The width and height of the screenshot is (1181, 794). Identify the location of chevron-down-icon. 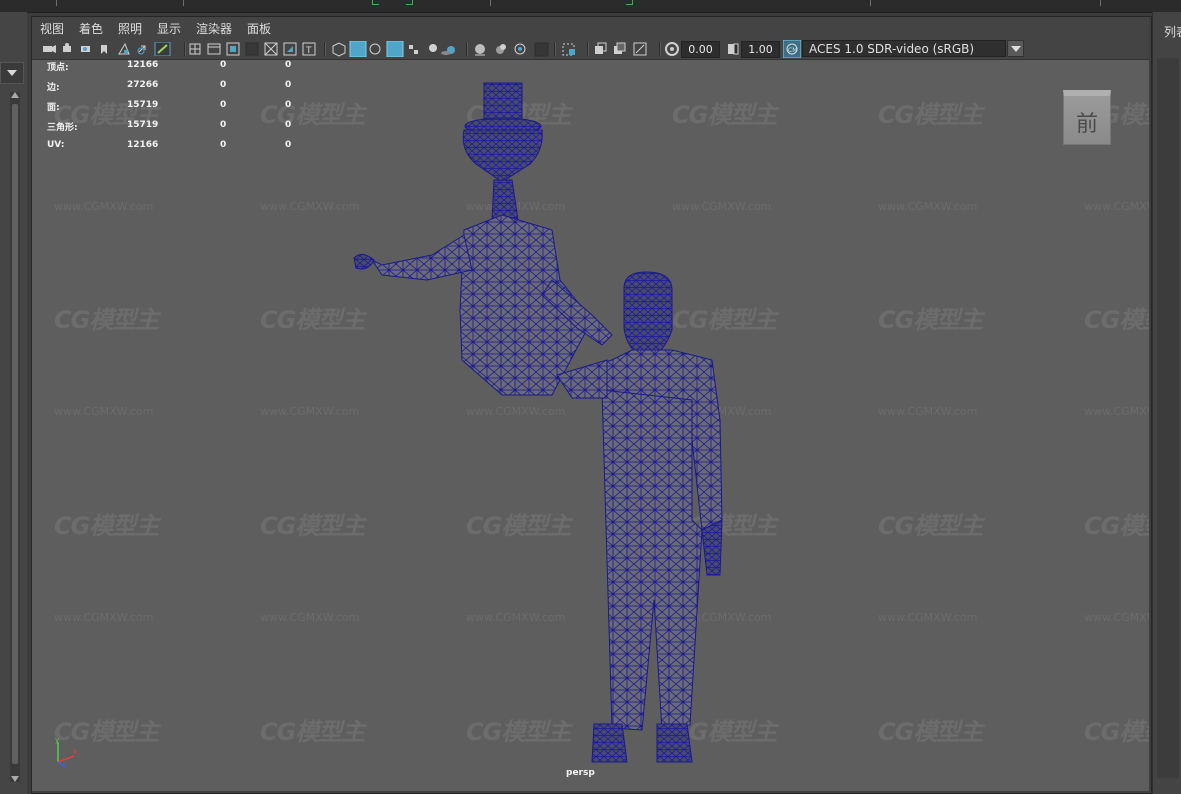
(1015, 48).